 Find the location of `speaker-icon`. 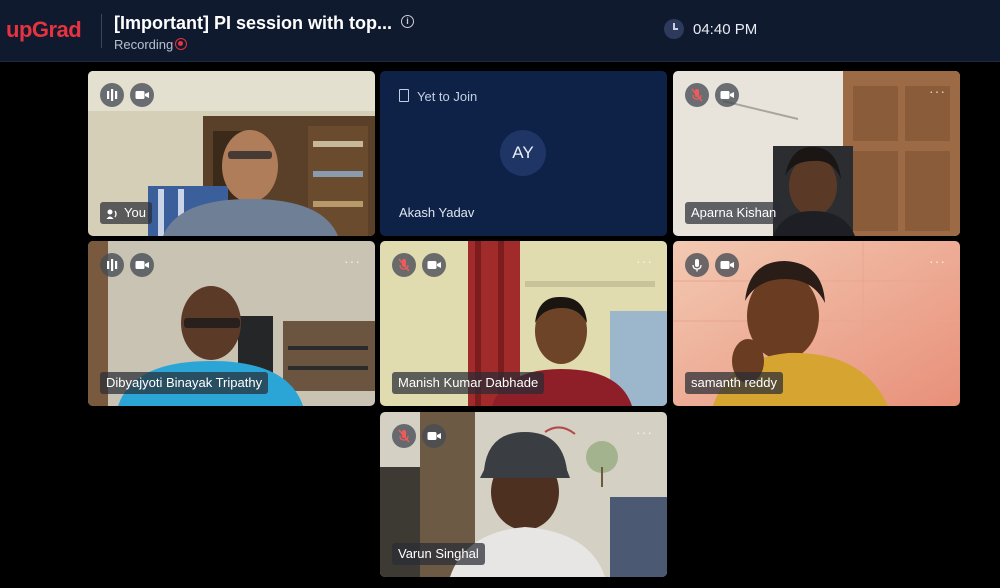

speaker-icon is located at coordinates (111, 214).